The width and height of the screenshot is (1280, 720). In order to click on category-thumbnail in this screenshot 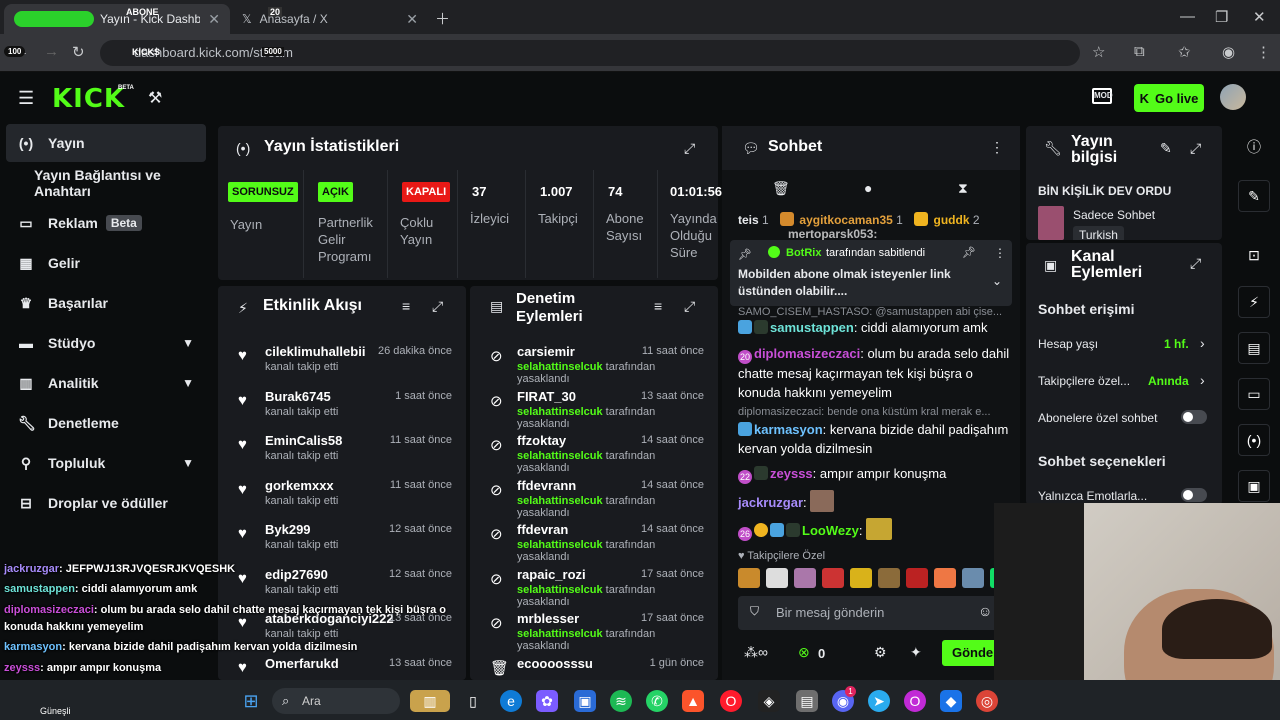, I will do `click(1051, 223)`.